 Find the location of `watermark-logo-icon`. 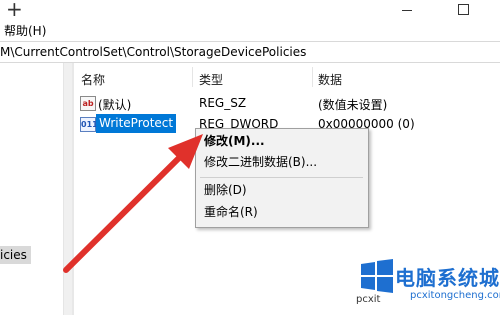

watermark-logo-icon is located at coordinates (377, 276).